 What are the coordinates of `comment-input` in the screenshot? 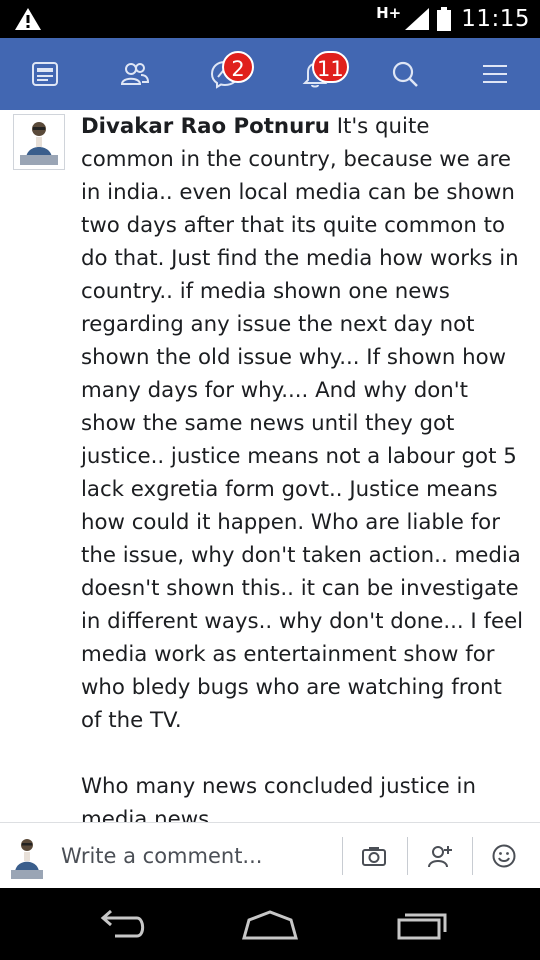 It's located at (196, 856).